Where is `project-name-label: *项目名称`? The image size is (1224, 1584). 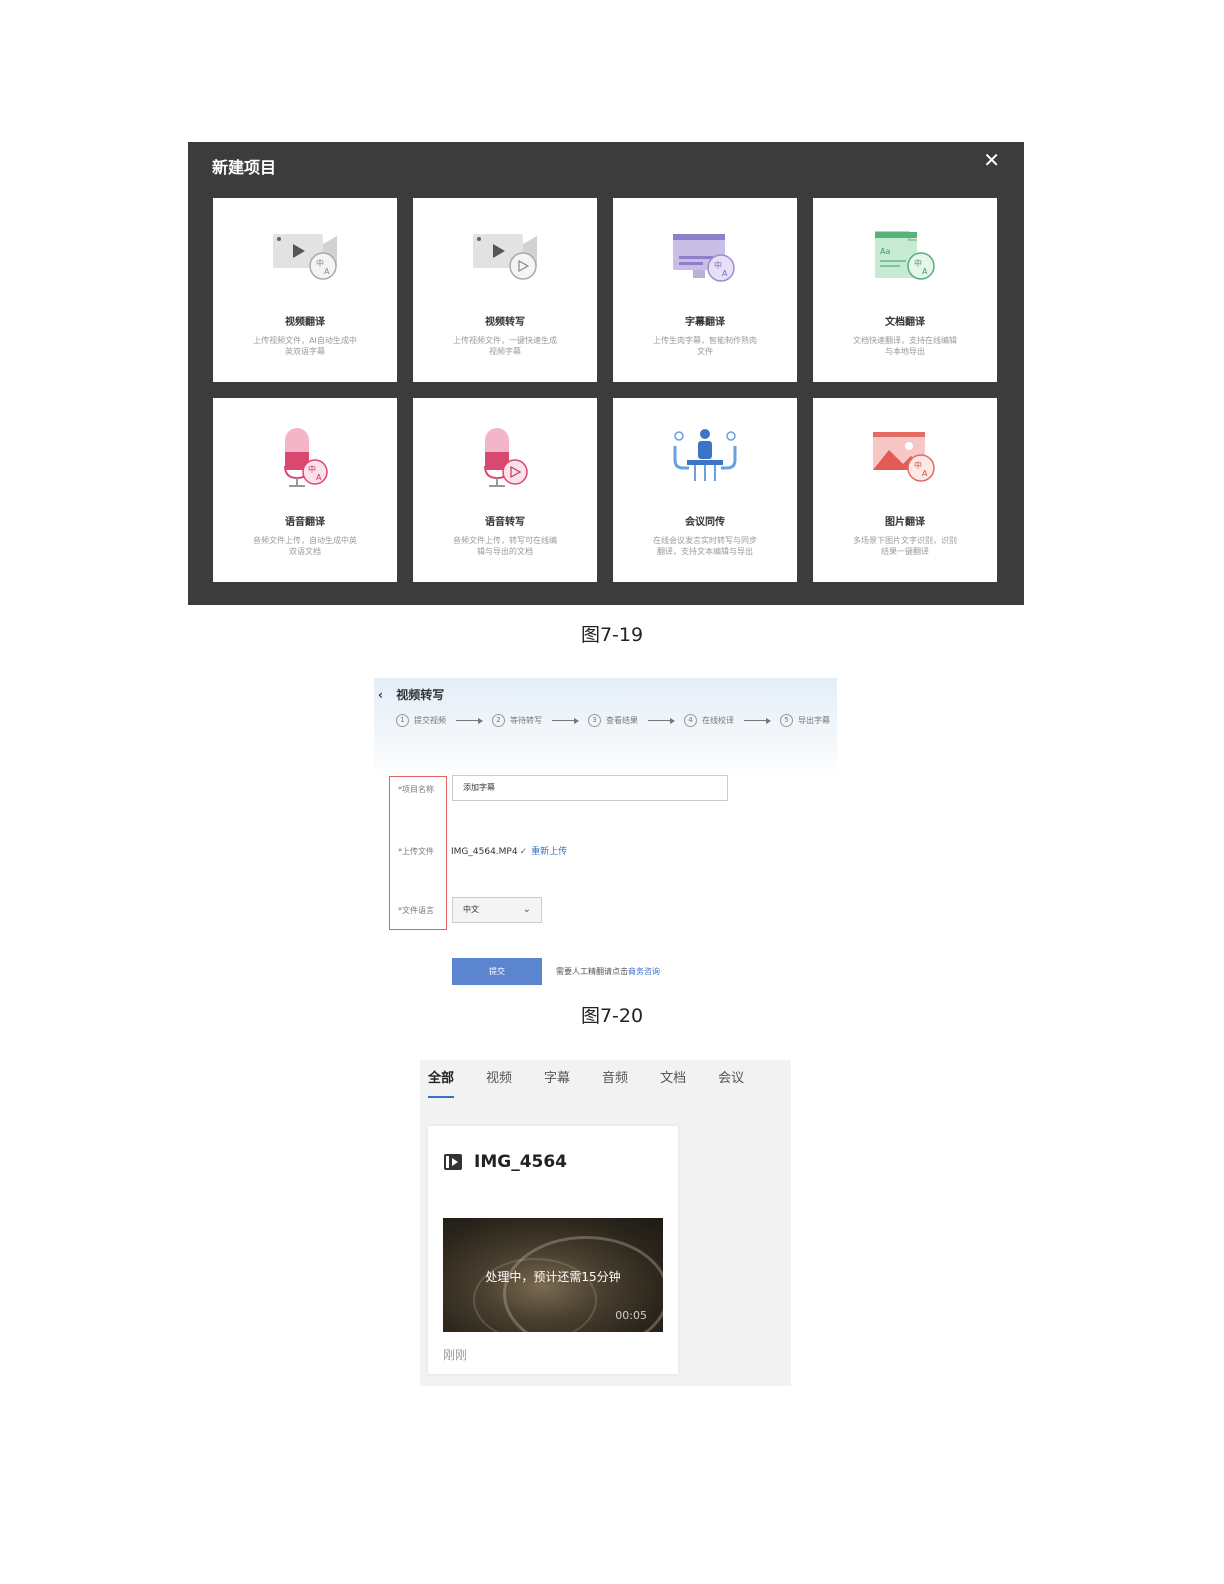 project-name-label: *项目名称 is located at coordinates (416, 789).